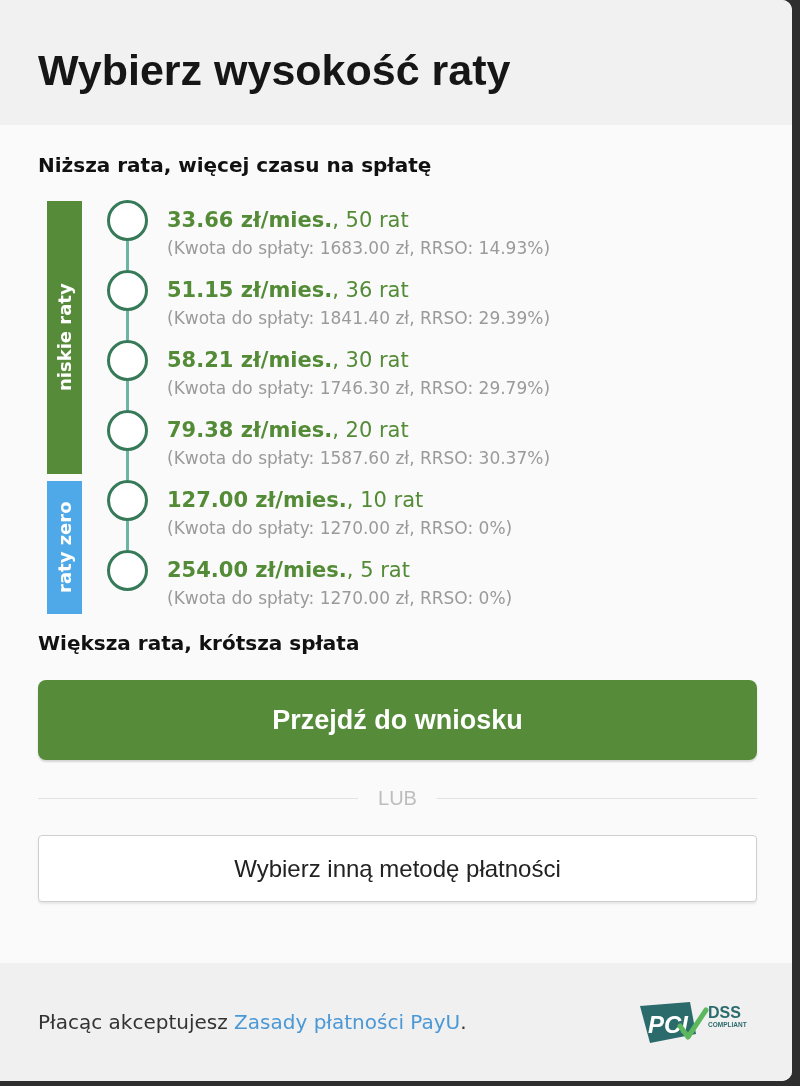  What do you see at coordinates (288, 290) in the screenshot?
I see `rate-text: 51.15 zł/mies., 36 rat` at bounding box center [288, 290].